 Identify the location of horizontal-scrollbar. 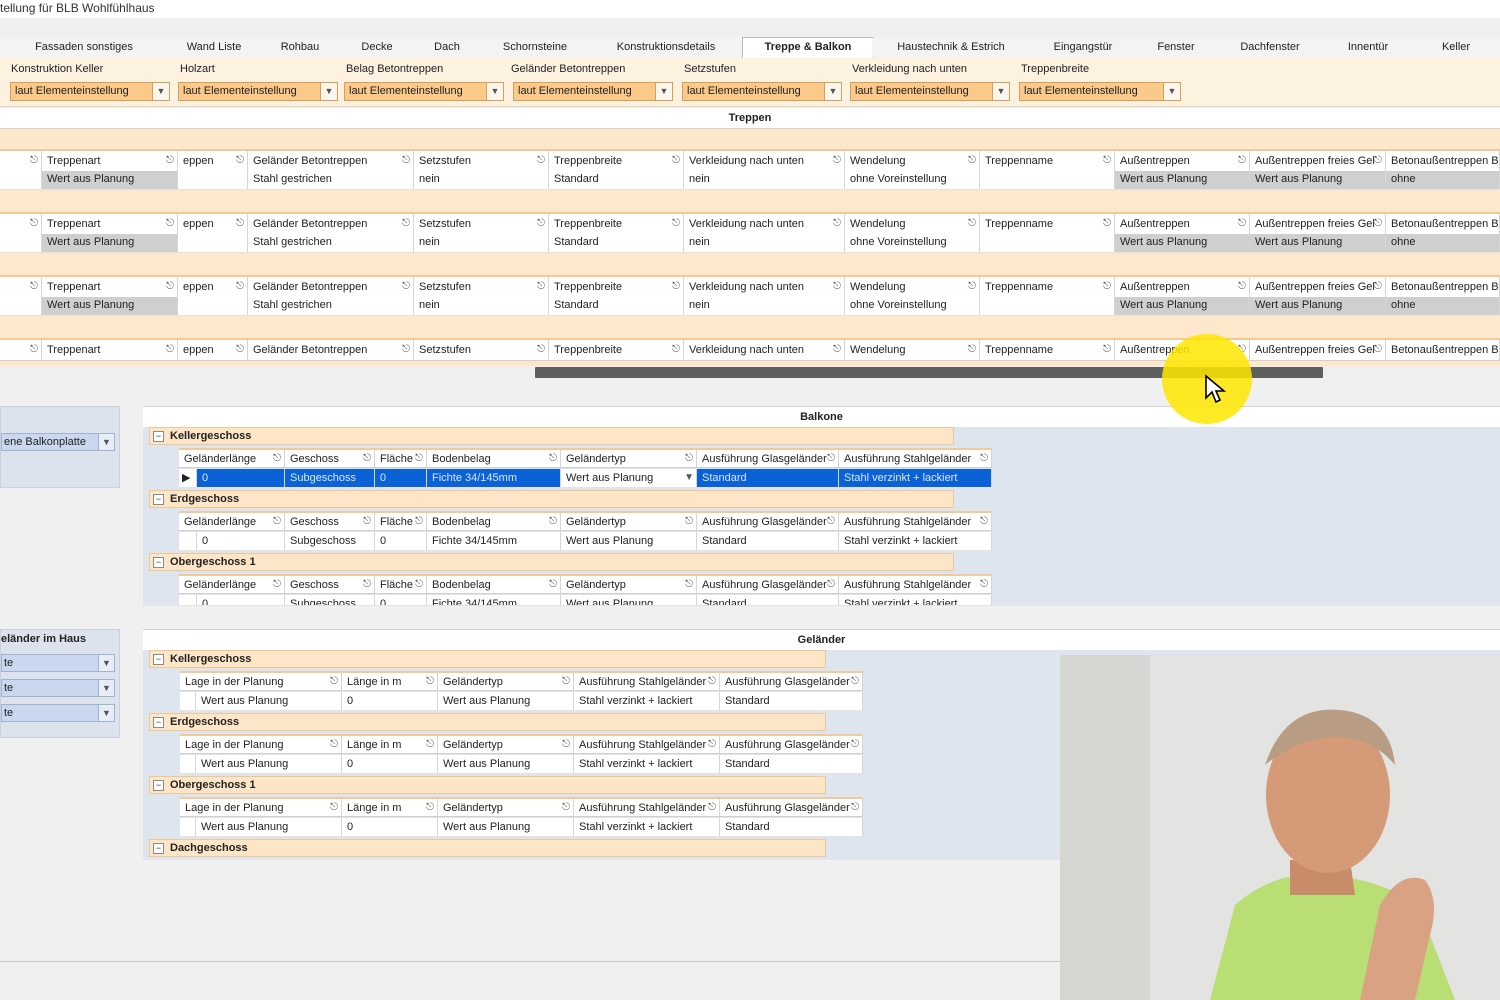
(750, 373).